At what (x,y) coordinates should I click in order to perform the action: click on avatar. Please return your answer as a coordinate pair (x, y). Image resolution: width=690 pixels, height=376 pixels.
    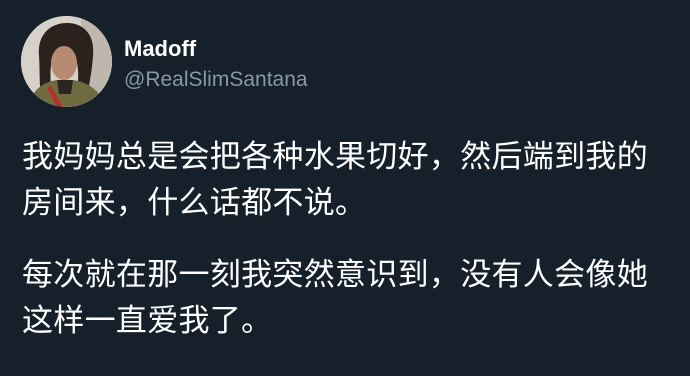
    Looking at the image, I should click on (66, 61).